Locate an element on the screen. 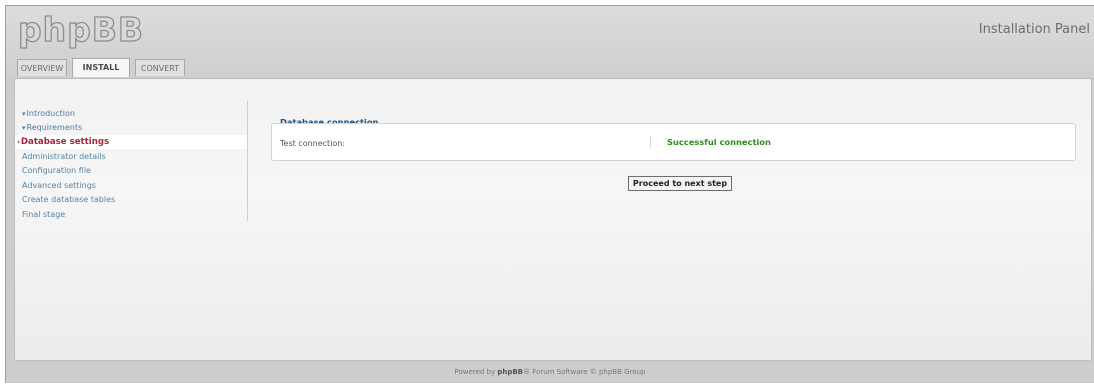 The width and height of the screenshot is (1094, 384). sidebar-item-administrator-details: Administrator details is located at coordinates (64, 157).